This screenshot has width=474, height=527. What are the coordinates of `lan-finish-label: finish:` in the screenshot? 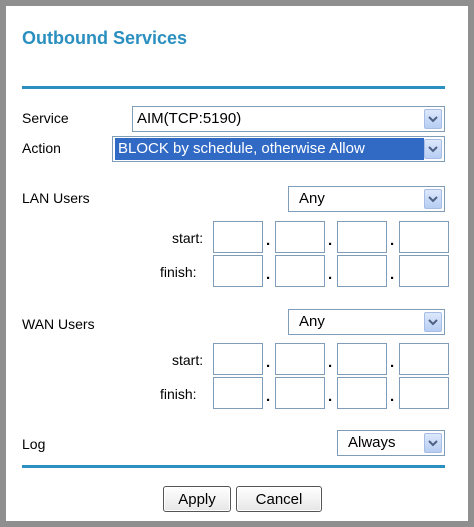 It's located at (178, 272).